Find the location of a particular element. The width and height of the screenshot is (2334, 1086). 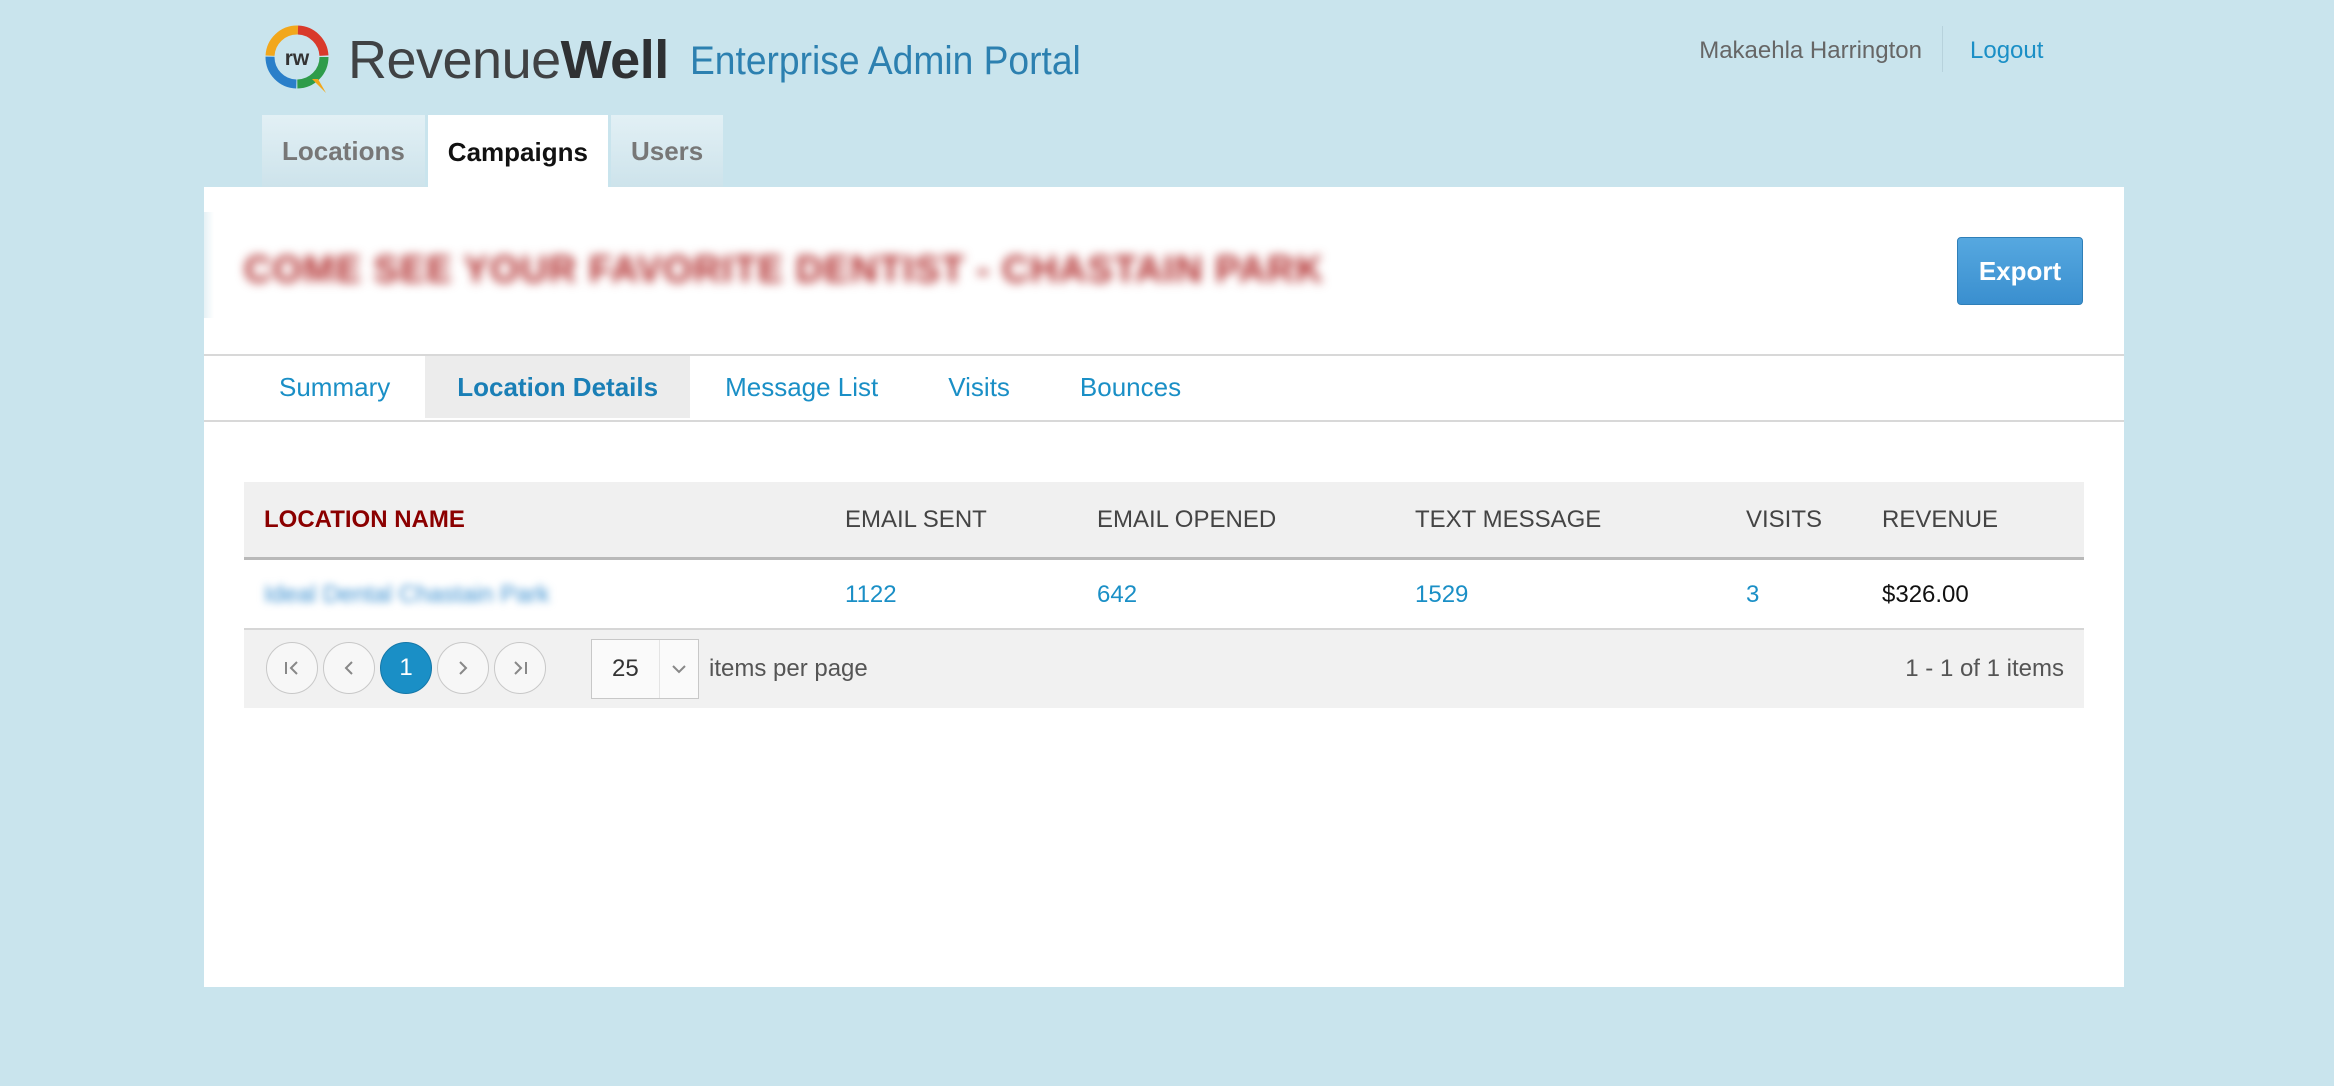

main-tabs: Locations Campaigns Users is located at coordinates (493, 152).